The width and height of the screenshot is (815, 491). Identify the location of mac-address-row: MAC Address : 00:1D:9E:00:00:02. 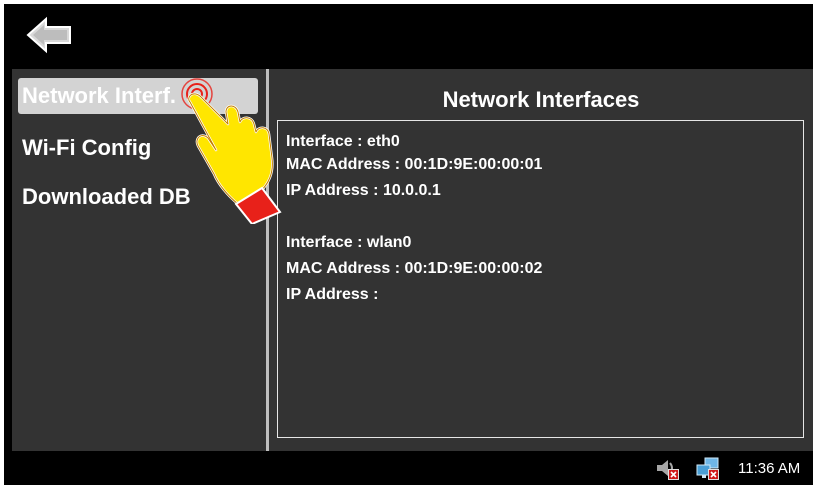
(414, 269).